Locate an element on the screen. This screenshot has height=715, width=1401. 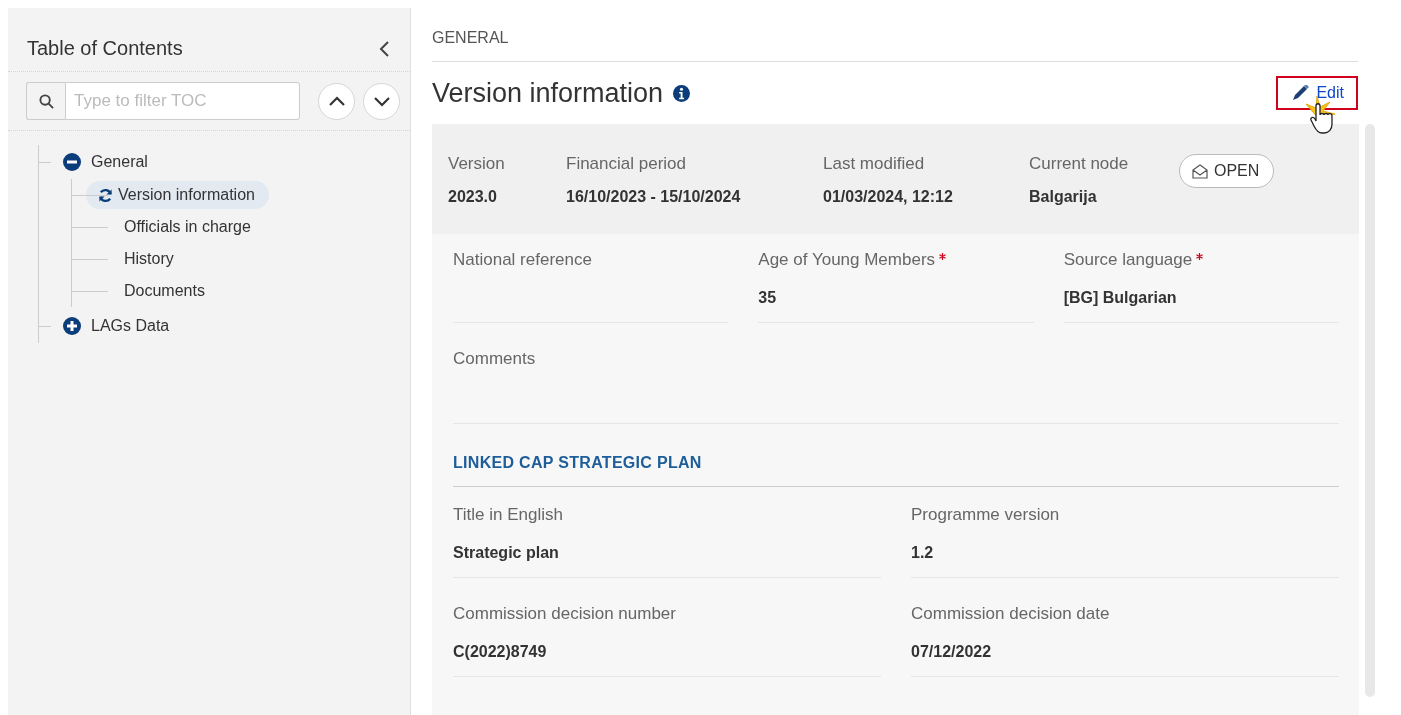
tree-item: LAGs Data is located at coordinates (131, 326).